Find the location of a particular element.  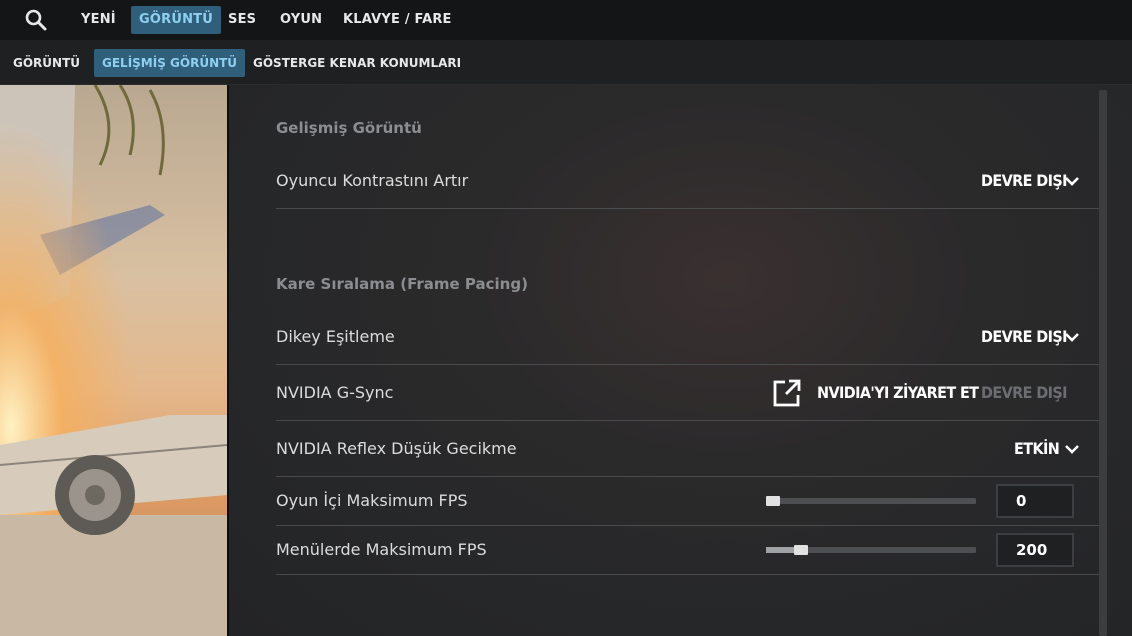

setting-label: Menülerde Maksimum FPS is located at coordinates (381, 549).